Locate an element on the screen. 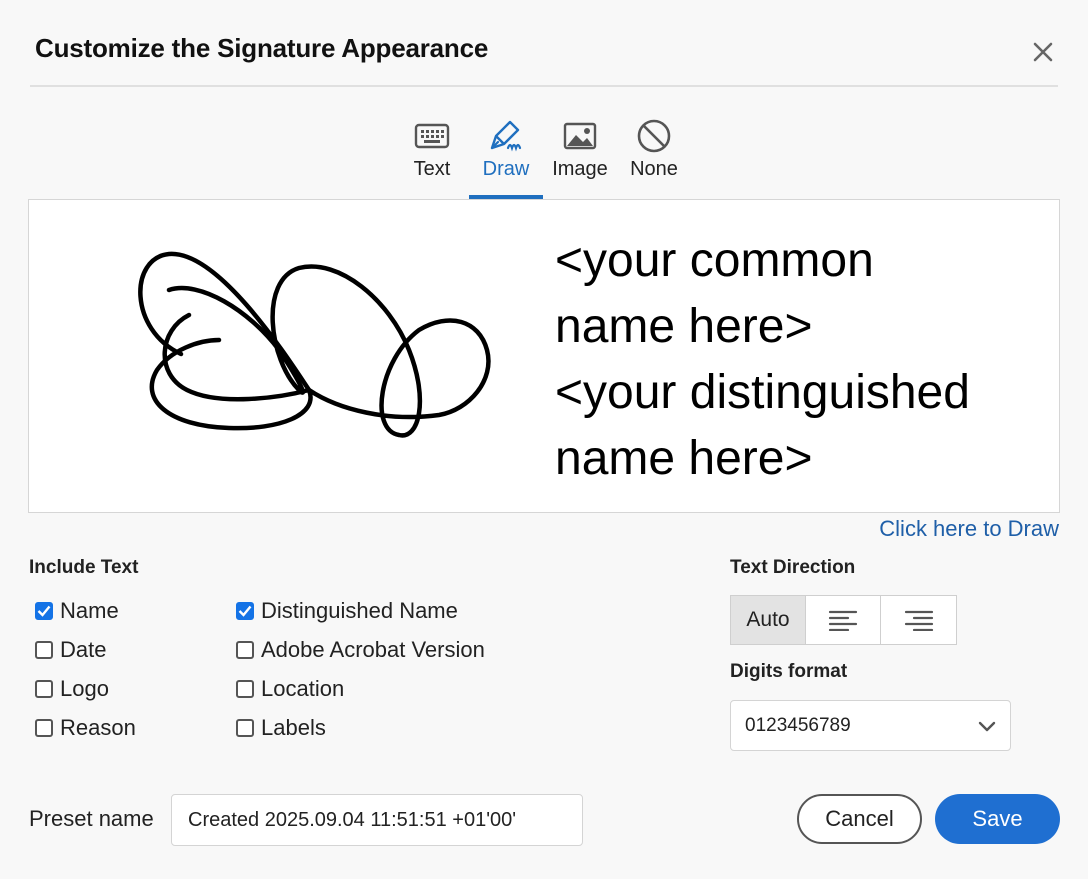 The height and width of the screenshot is (879, 1088). click-to-draw-link: Click here to Draw is located at coordinates (969, 529).